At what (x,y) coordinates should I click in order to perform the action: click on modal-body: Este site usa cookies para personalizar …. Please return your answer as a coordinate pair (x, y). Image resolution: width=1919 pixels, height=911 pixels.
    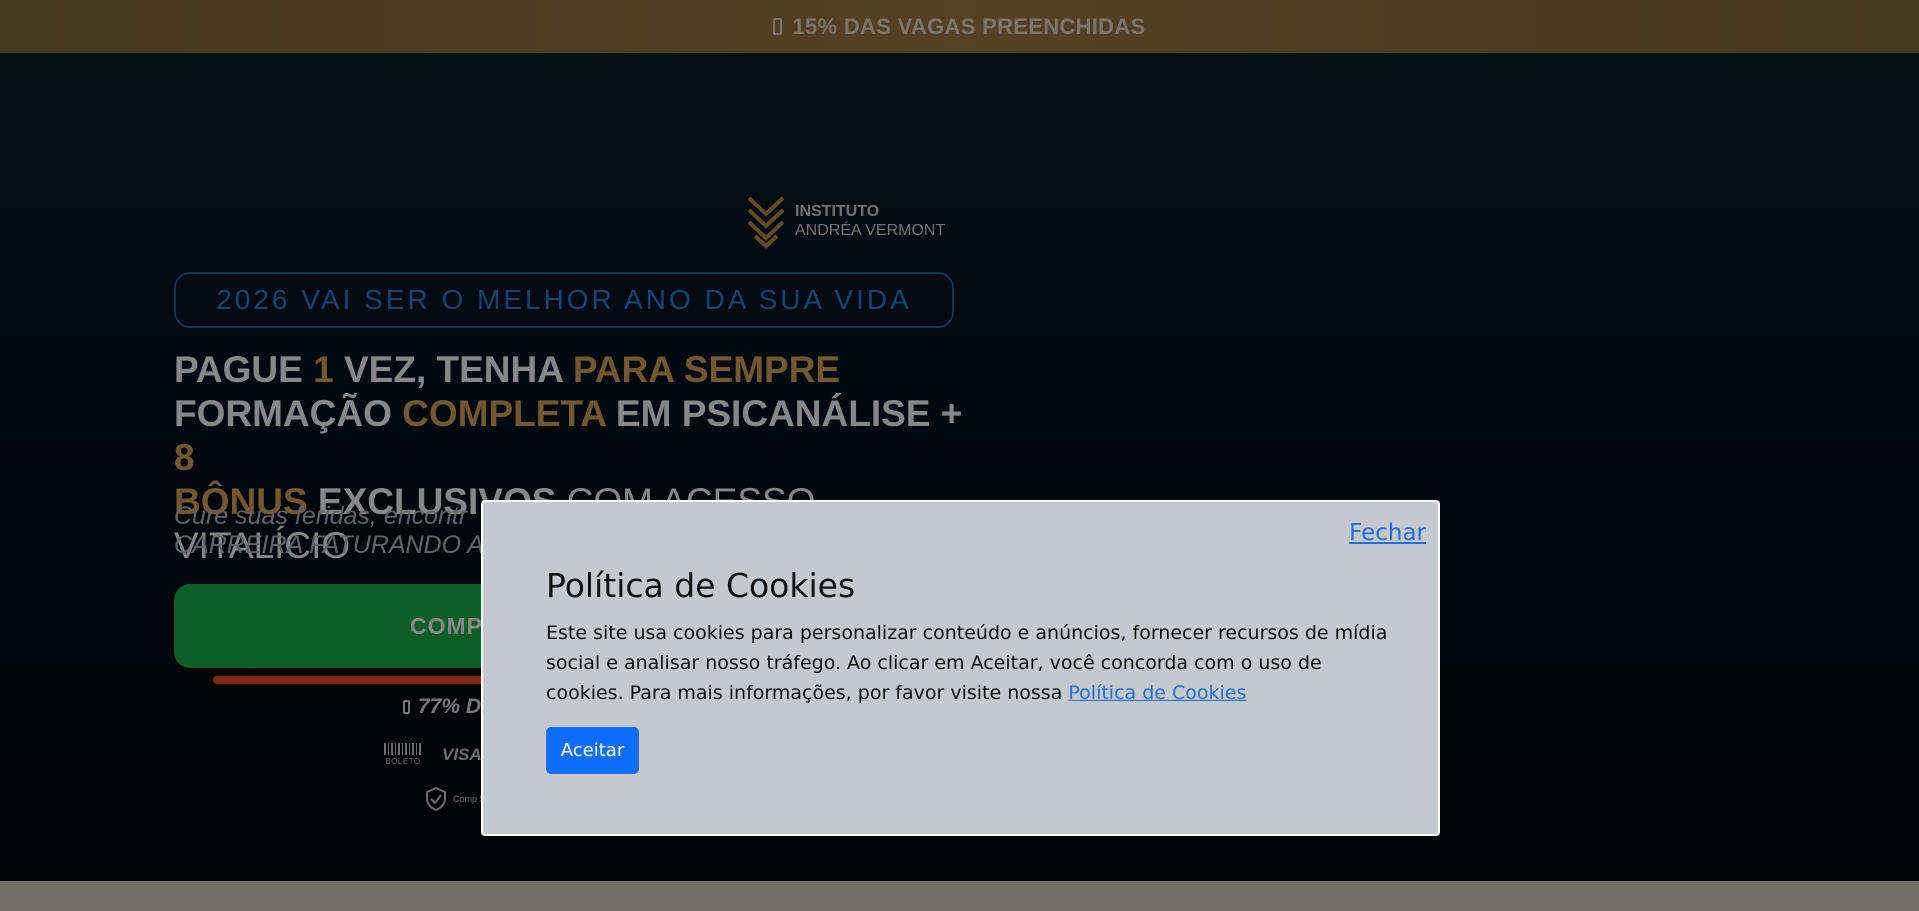
    Looking at the image, I should click on (971, 663).